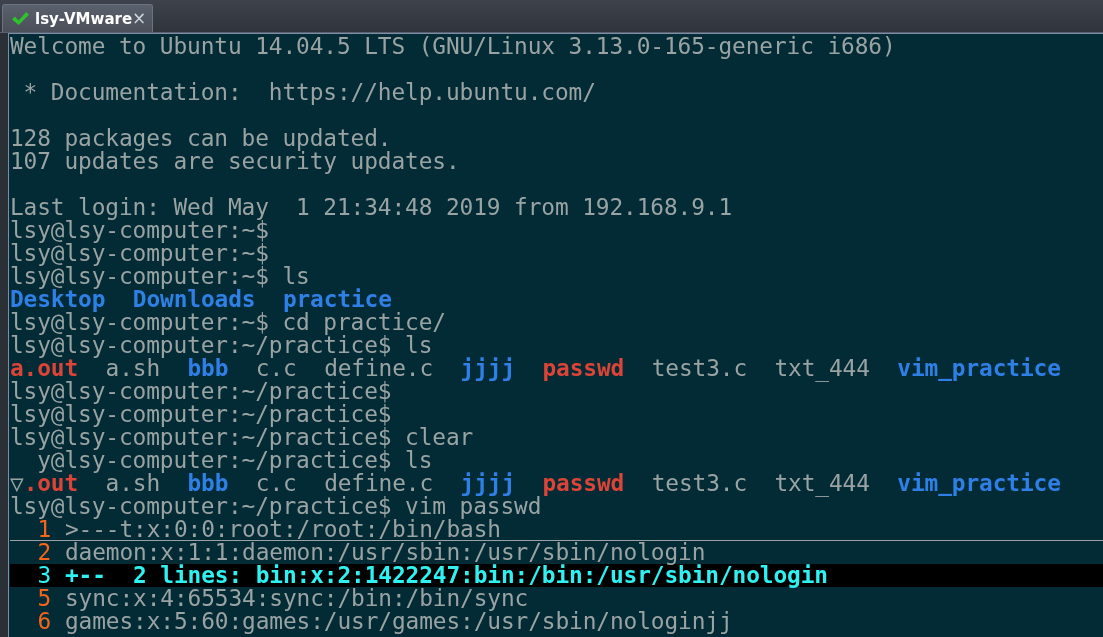  What do you see at coordinates (235, 460) in the screenshot?
I see `terminal-line: y@lsy-computer:~/practice$ ls` at bounding box center [235, 460].